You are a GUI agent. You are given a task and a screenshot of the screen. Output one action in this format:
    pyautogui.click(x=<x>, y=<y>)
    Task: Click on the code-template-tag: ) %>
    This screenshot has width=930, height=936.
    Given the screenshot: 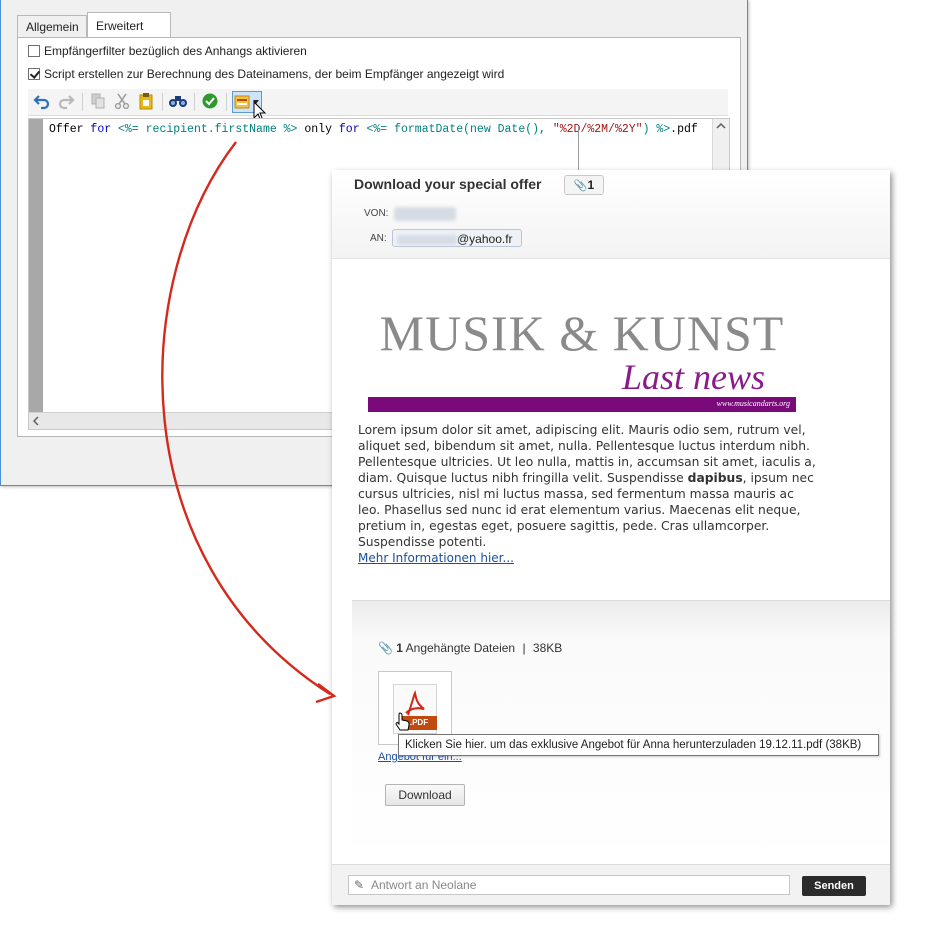 What is the action you would take?
    pyautogui.click(x=656, y=129)
    